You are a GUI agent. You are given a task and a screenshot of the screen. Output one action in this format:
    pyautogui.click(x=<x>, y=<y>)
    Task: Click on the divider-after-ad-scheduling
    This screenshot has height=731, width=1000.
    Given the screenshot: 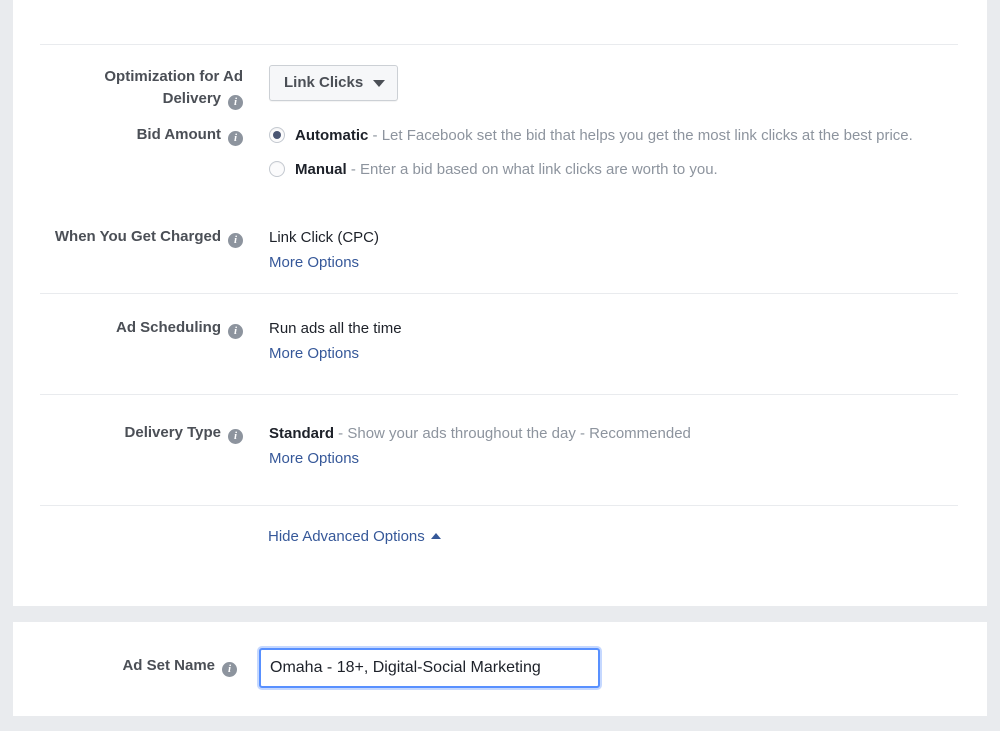 What is the action you would take?
    pyautogui.click(x=499, y=394)
    